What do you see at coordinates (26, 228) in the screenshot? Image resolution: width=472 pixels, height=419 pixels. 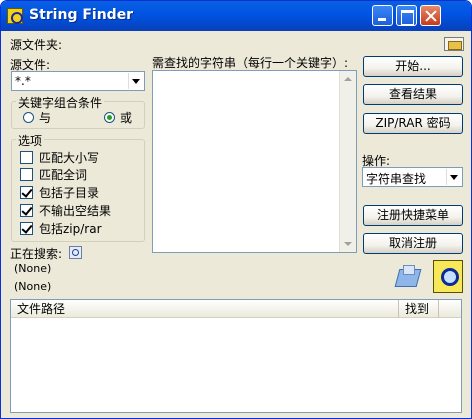 I see `checkbox-include-zip-rar` at bounding box center [26, 228].